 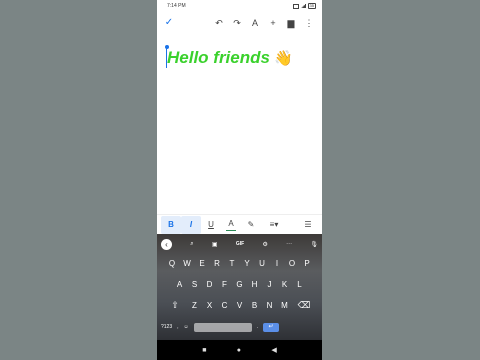 I want to click on key-w: W, so click(x=187, y=263).